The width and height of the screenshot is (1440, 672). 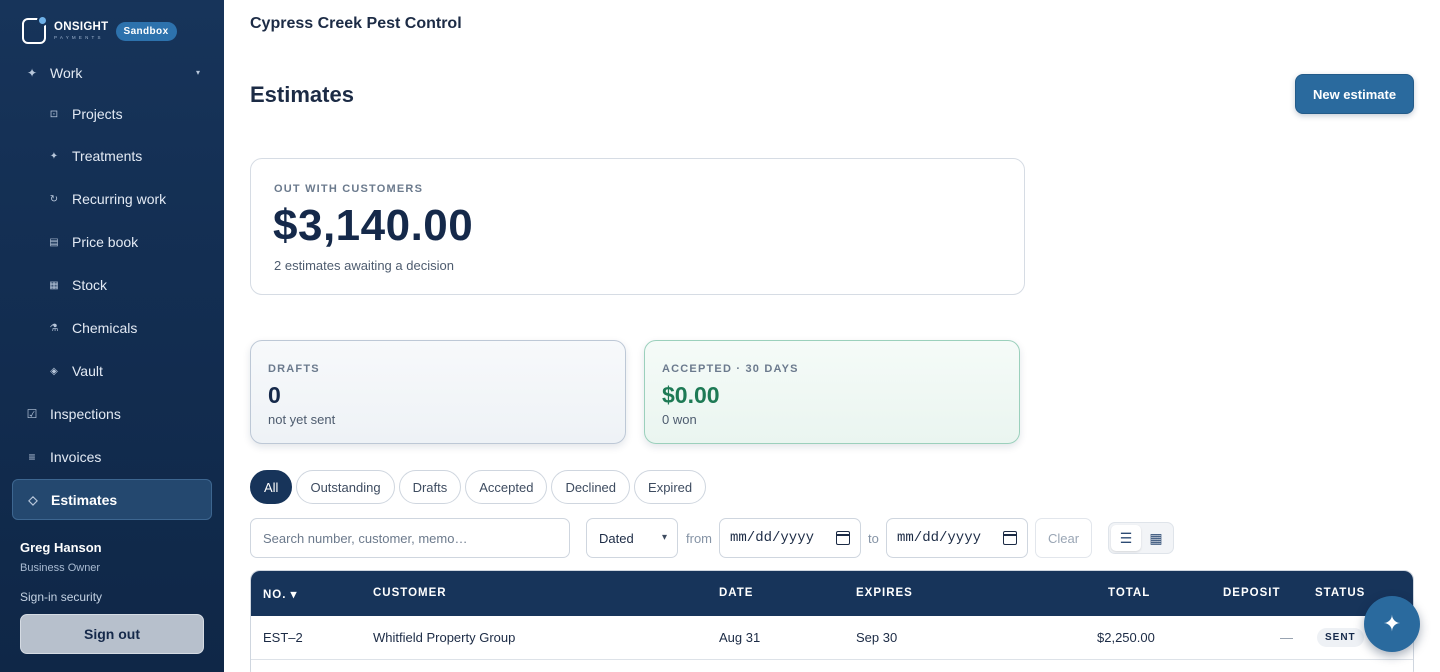 I want to click on from-date-input: mm/dd/yyyy, so click(x=790, y=538).